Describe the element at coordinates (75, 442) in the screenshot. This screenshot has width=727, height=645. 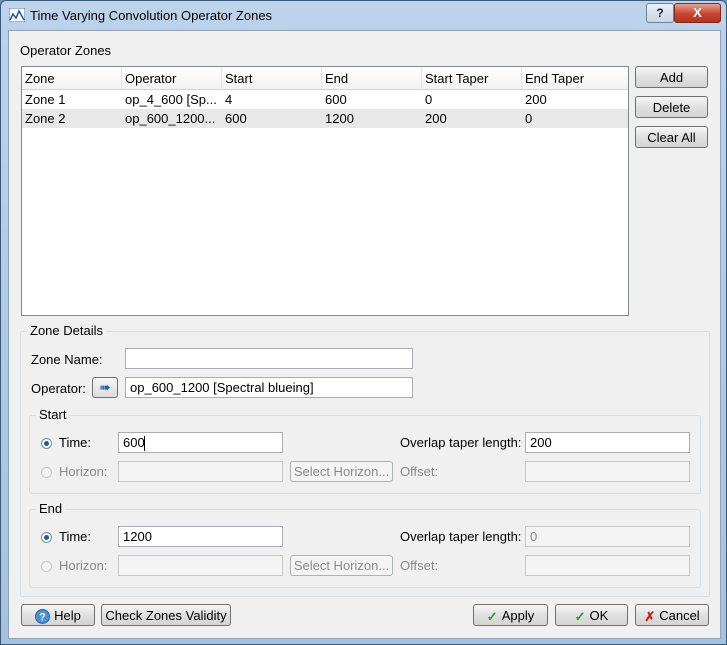
I see `start-time-label: Time:` at that location.